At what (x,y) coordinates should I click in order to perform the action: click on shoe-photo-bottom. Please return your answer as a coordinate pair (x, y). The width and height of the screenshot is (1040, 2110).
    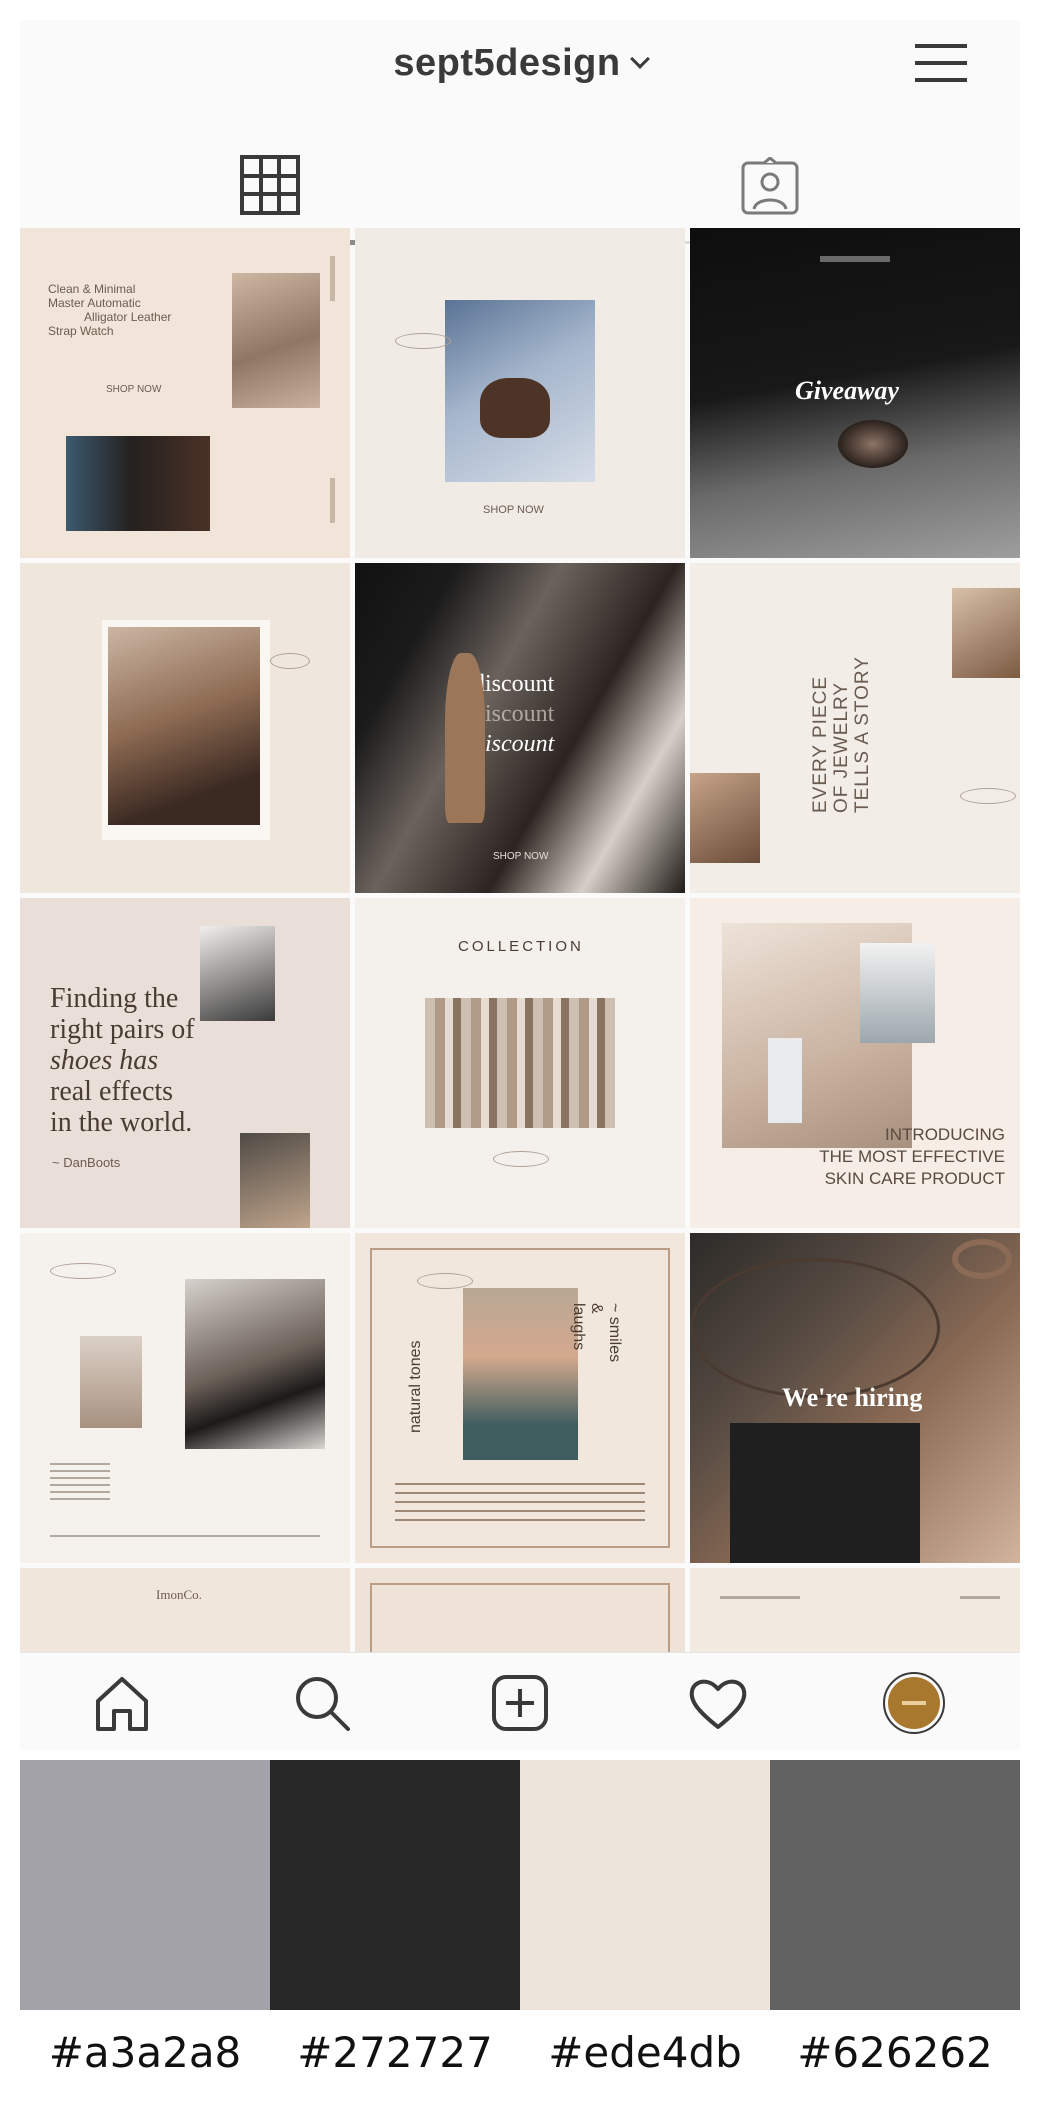
    Looking at the image, I should click on (275, 1180).